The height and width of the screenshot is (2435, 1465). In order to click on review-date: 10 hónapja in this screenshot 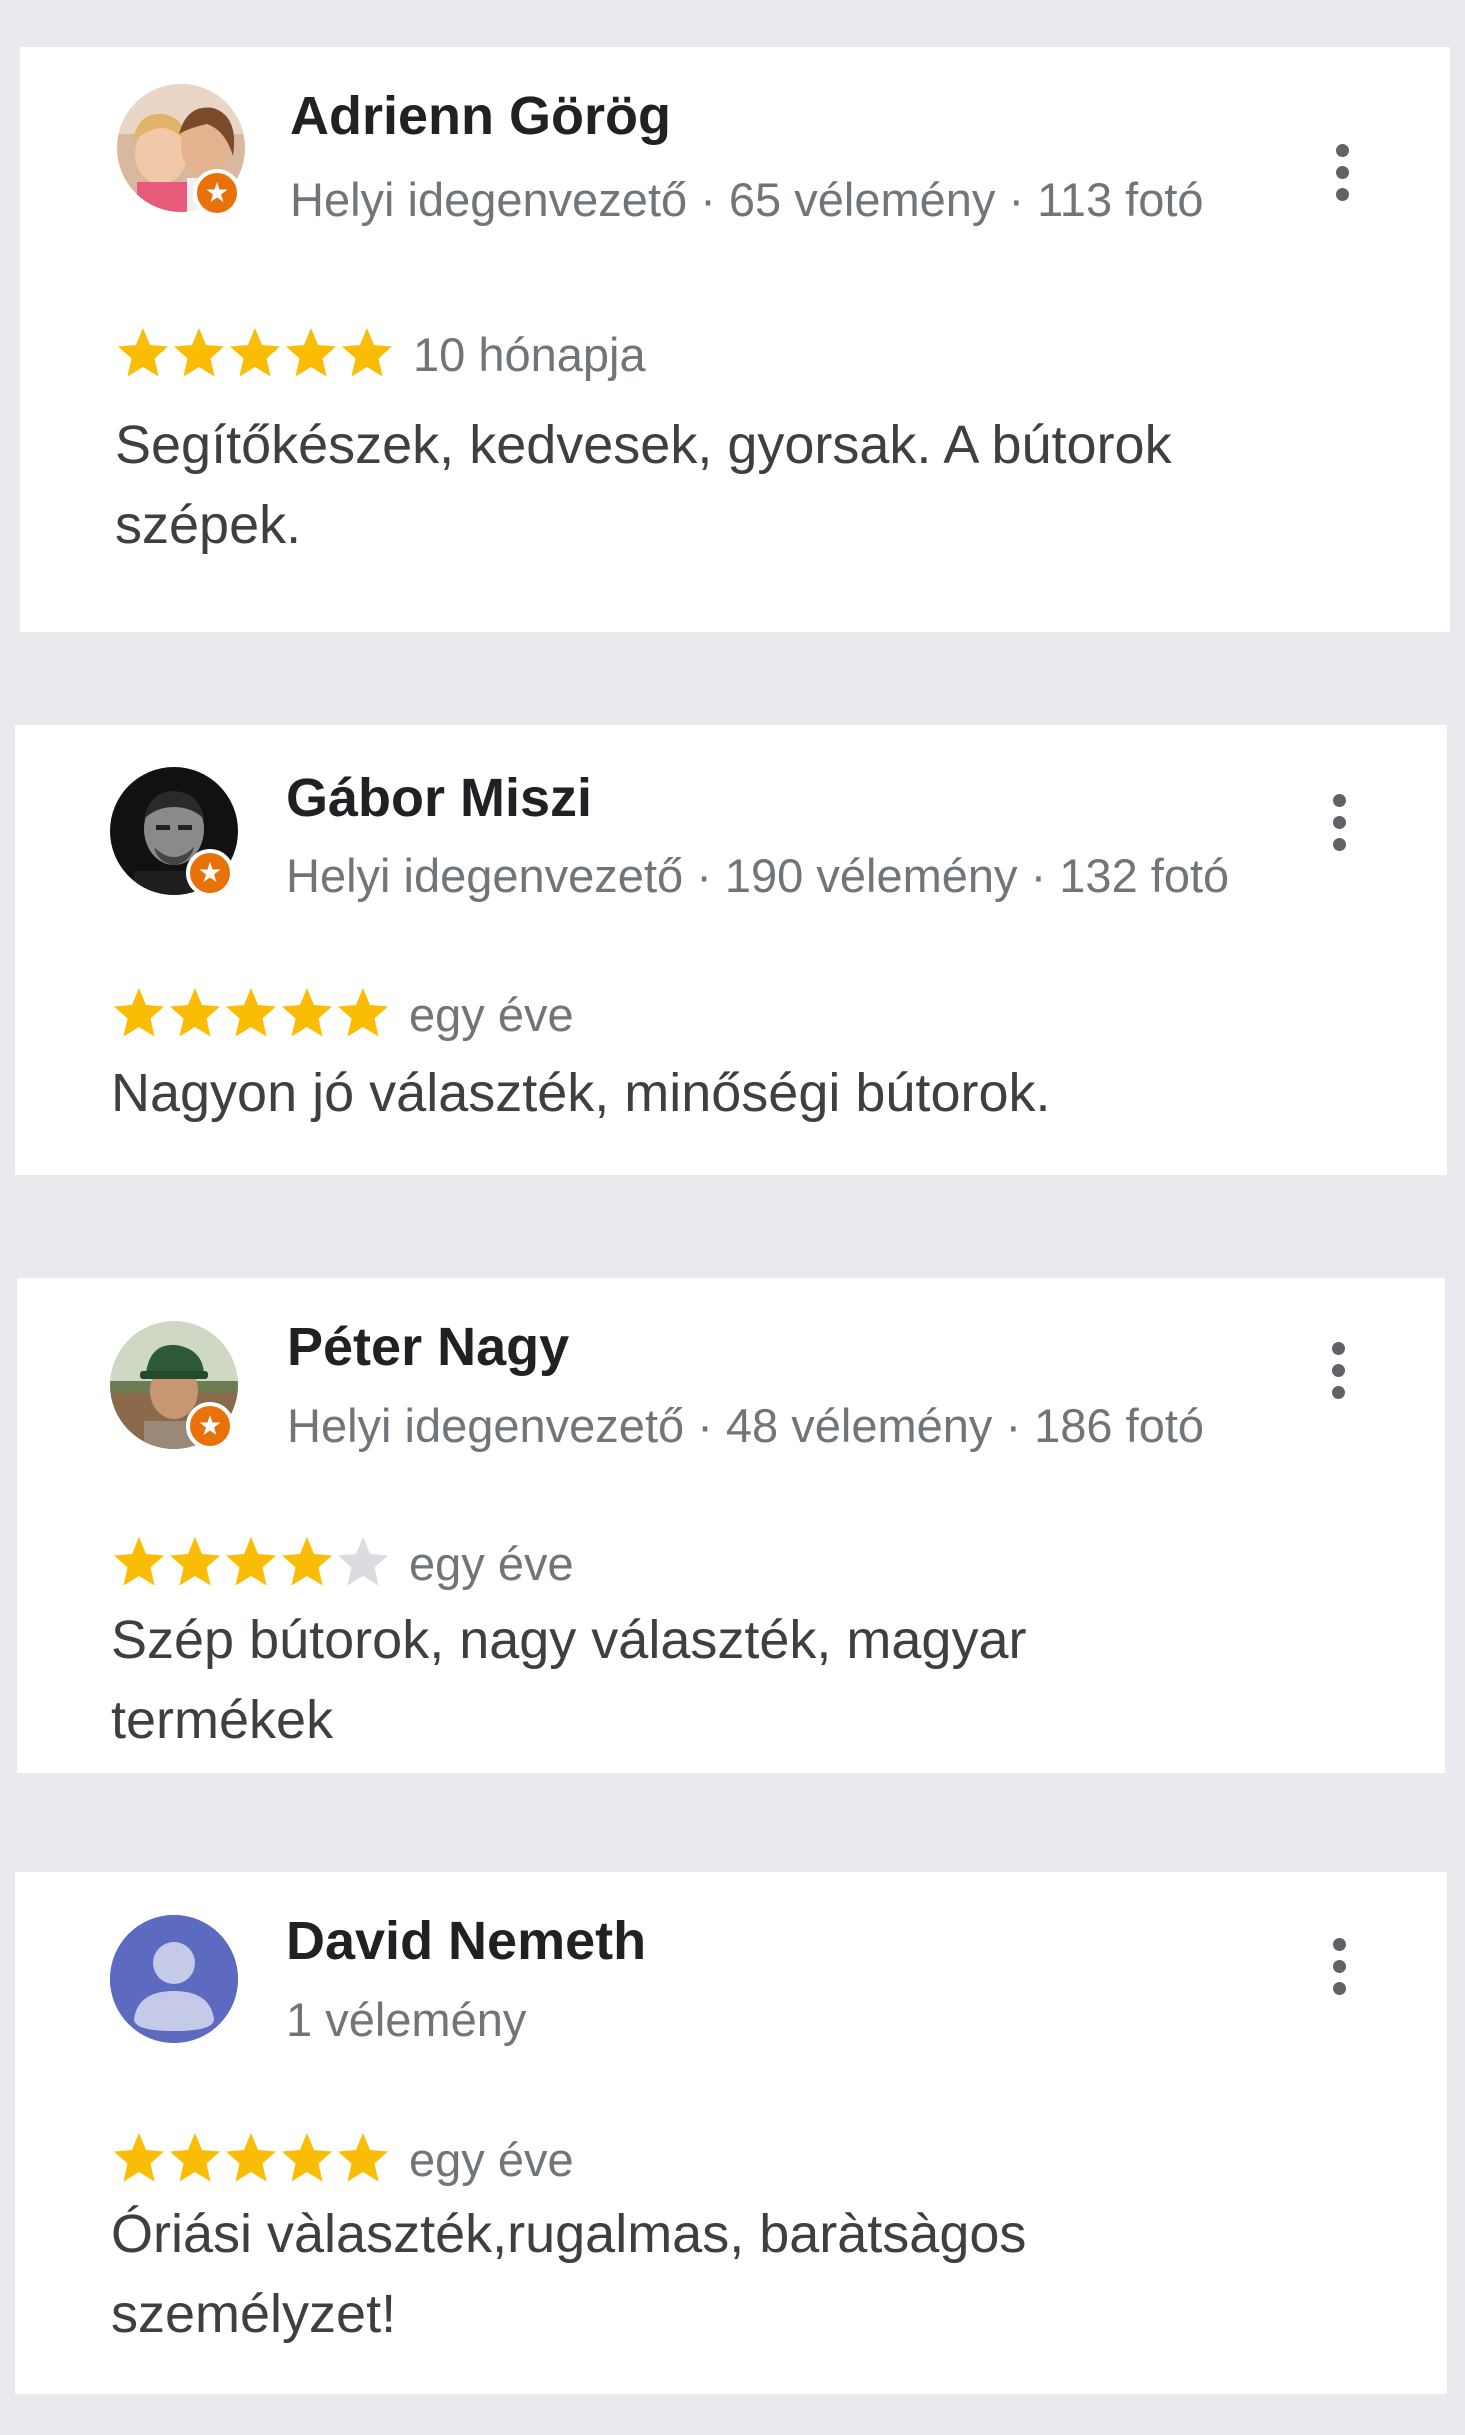, I will do `click(529, 354)`.